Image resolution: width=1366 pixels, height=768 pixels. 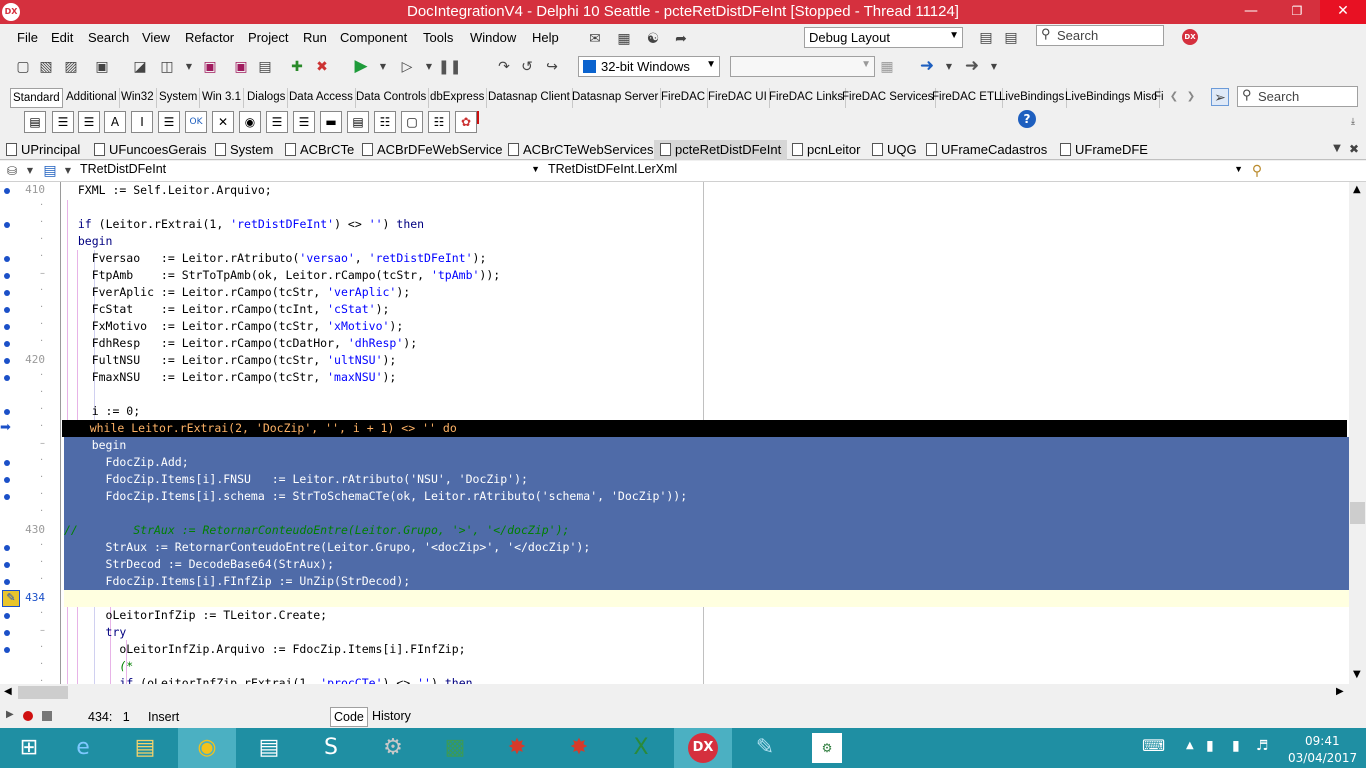 What do you see at coordinates (189, 67) in the screenshot?
I see `reopen-dropdown-icon: ▼` at bounding box center [189, 67].